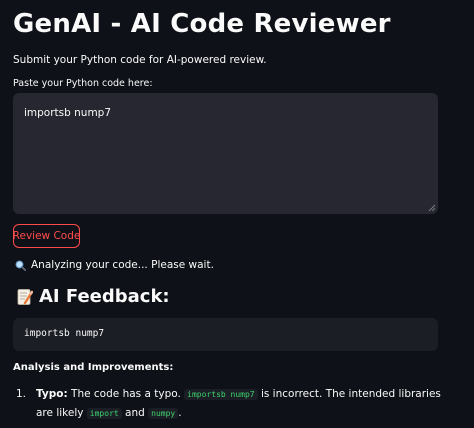 Image resolution: width=474 pixels, height=428 pixels. Describe the element at coordinates (104, 413) in the screenshot. I see `inline-code: import` at that location.